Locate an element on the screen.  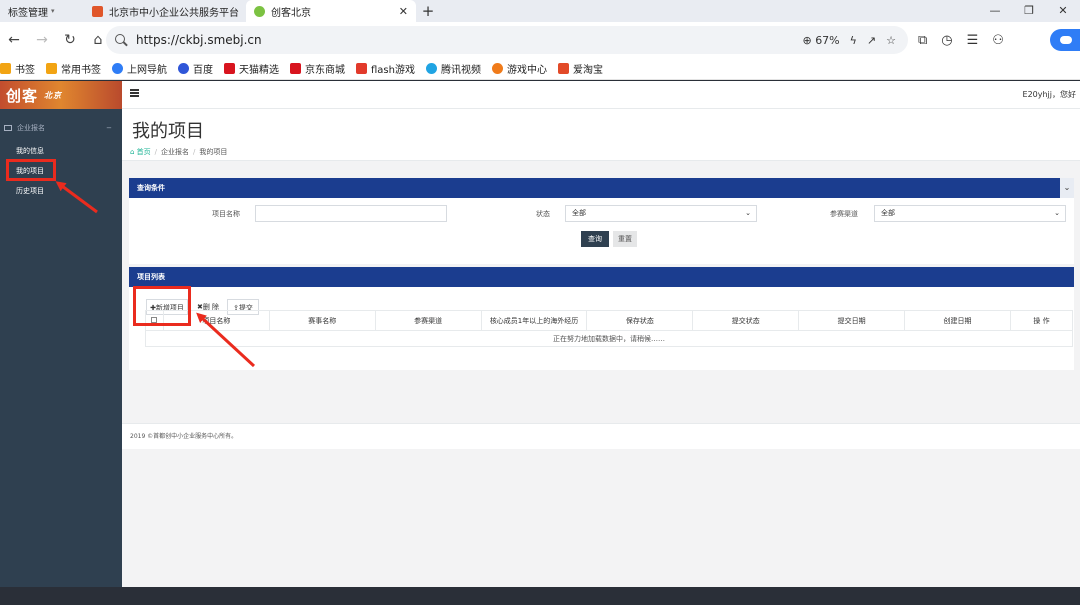
breadcrumb-home: ⌂ 首页 is located at coordinates (140, 152).